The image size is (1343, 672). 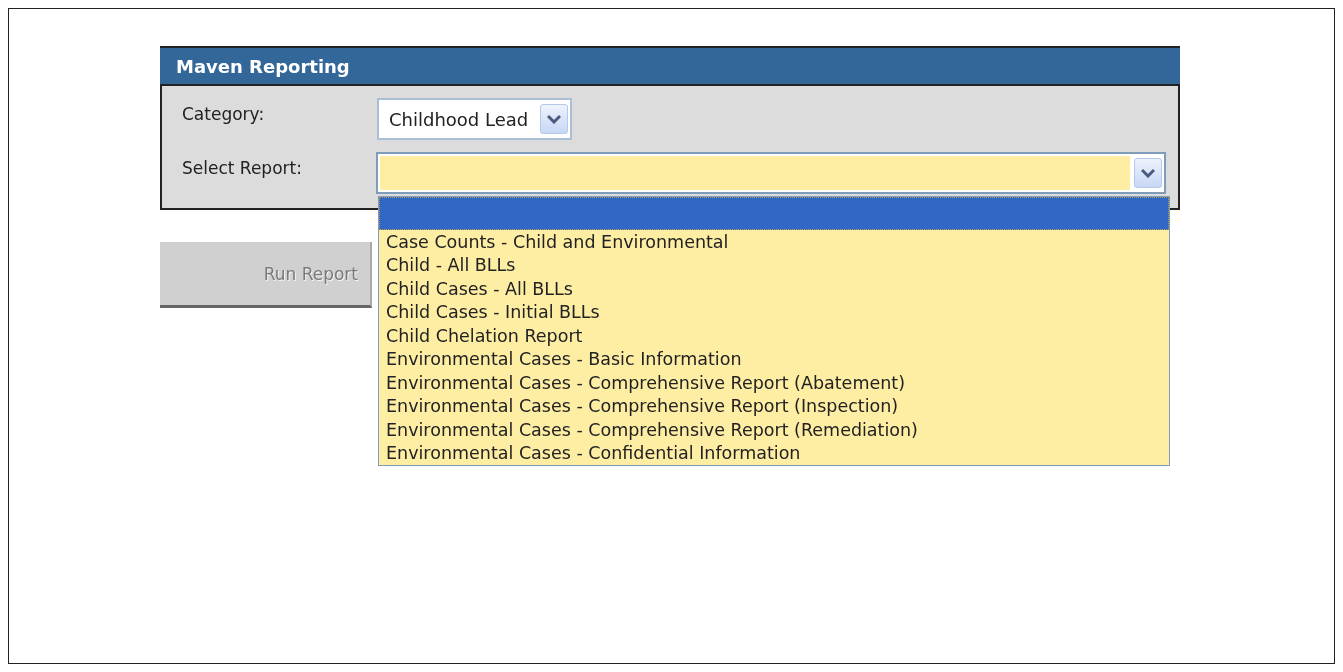 I want to click on report-option: Child Chelation Report, so click(x=774, y=336).